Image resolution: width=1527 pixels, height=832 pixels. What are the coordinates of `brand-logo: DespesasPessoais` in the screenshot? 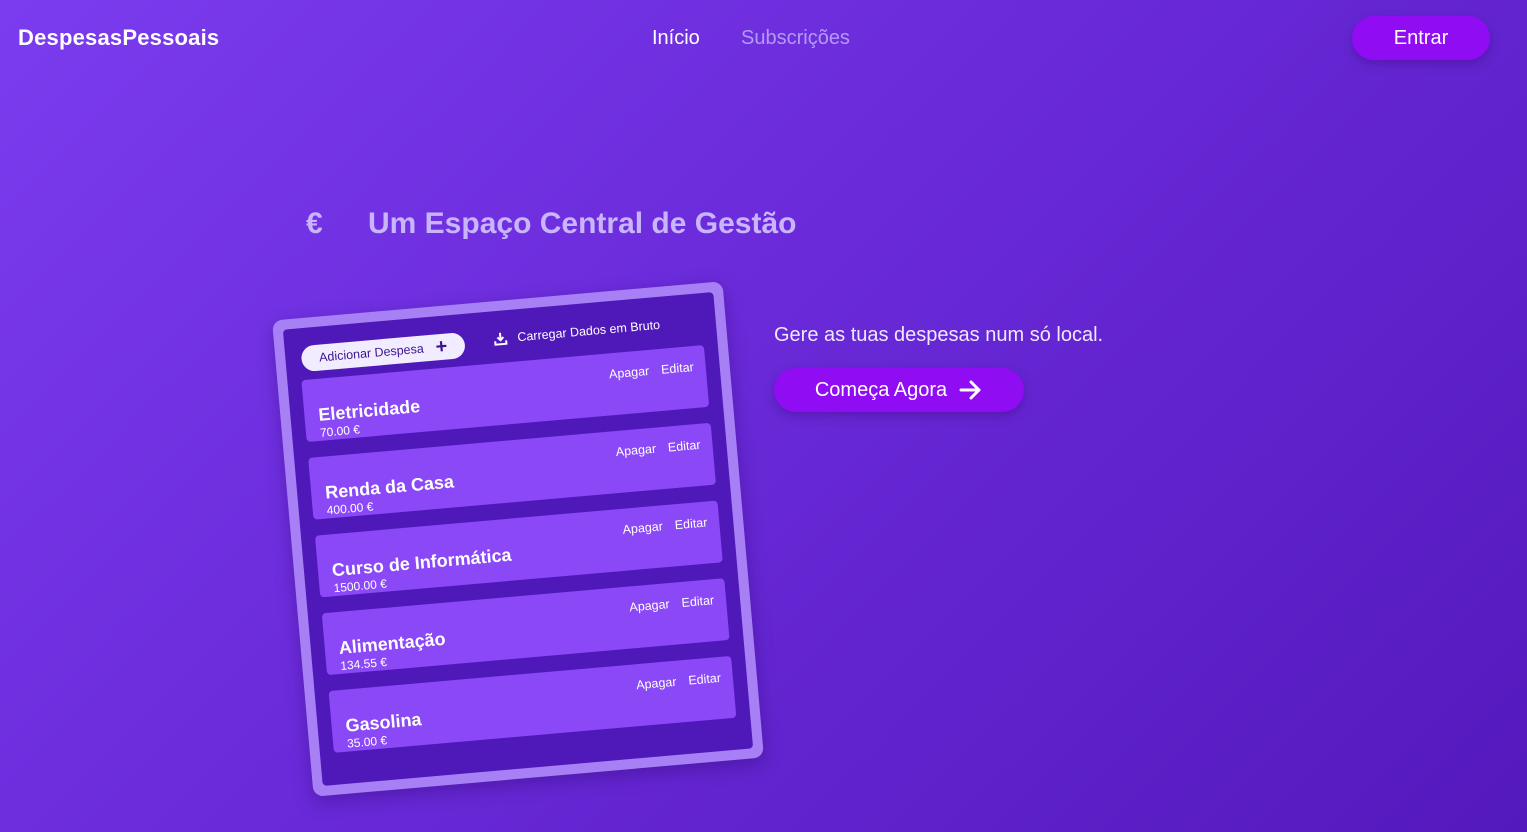 It's located at (118, 38).